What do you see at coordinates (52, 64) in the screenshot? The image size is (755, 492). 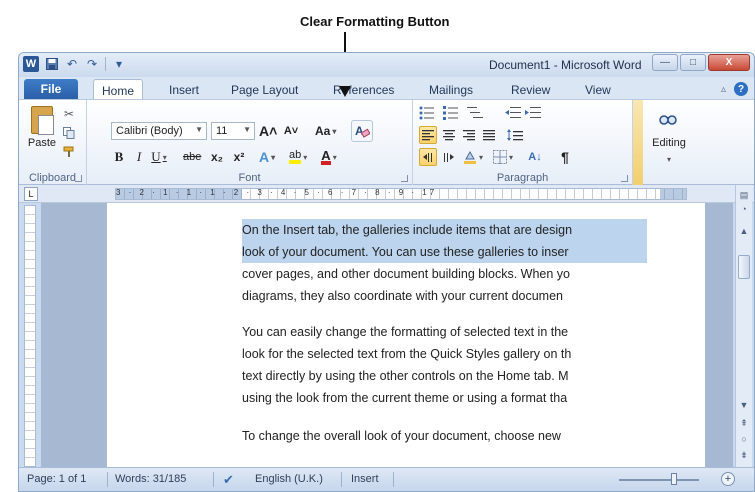 I see `save-icon` at bounding box center [52, 64].